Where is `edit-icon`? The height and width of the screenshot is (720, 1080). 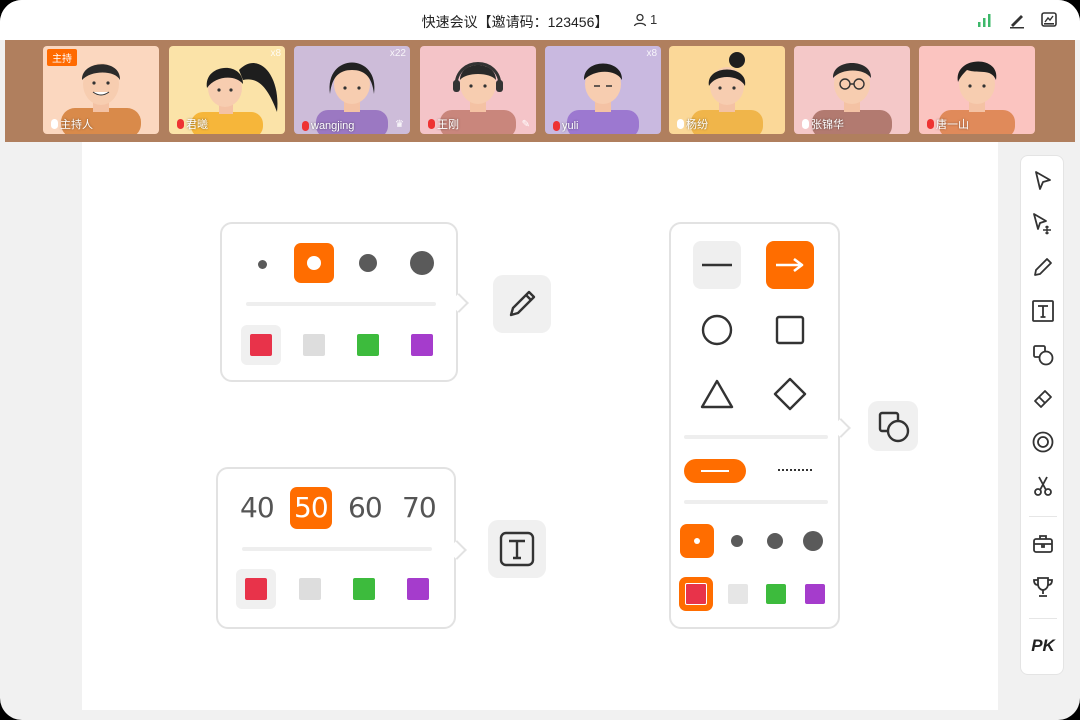
edit-icon is located at coordinates (1017, 20).